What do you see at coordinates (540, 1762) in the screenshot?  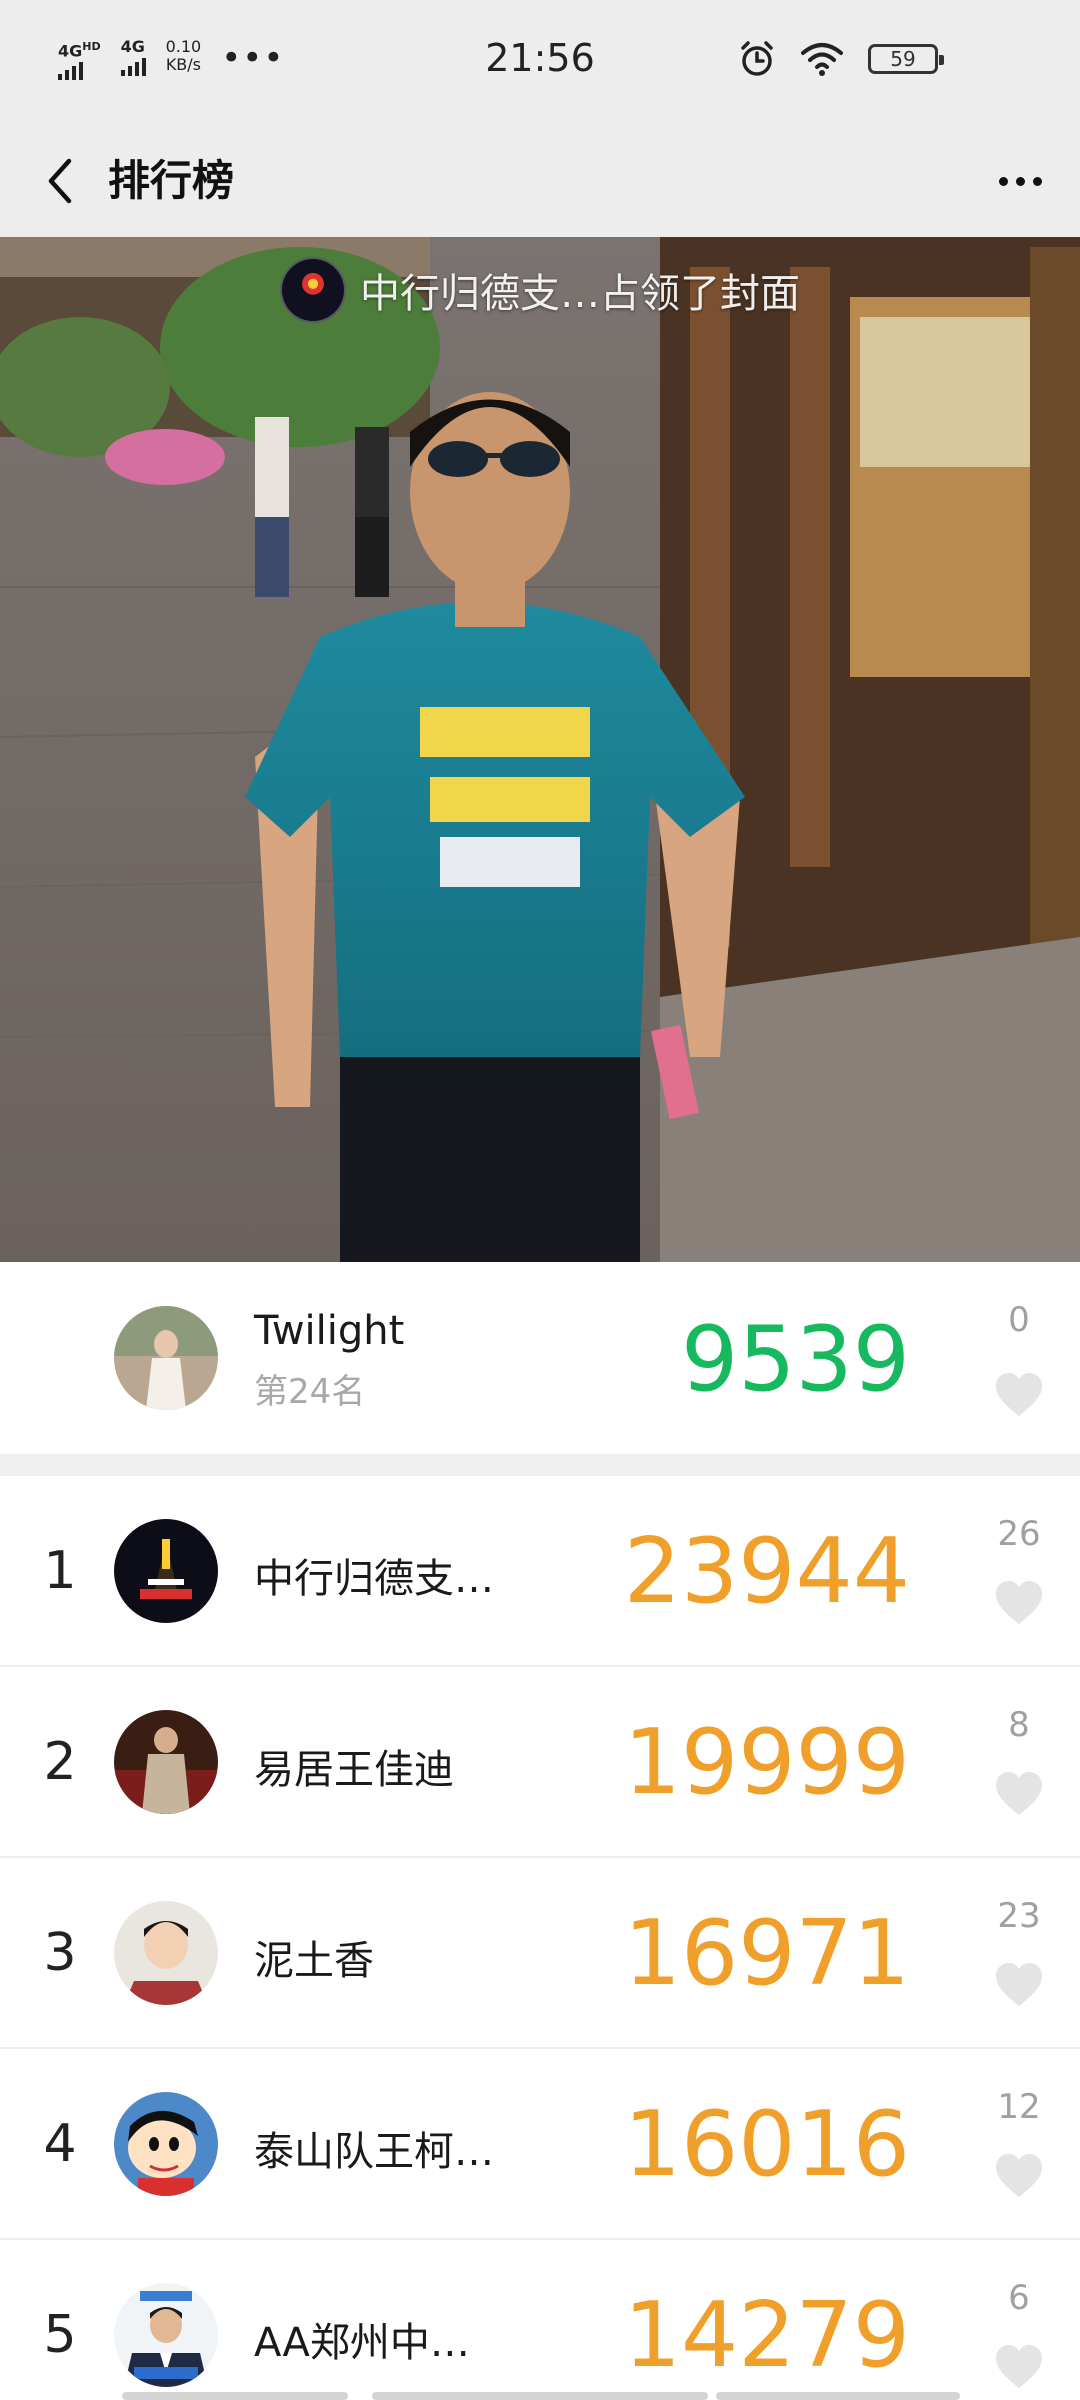 I see `list-item: 2 易居王佳迪 19999 8` at bounding box center [540, 1762].